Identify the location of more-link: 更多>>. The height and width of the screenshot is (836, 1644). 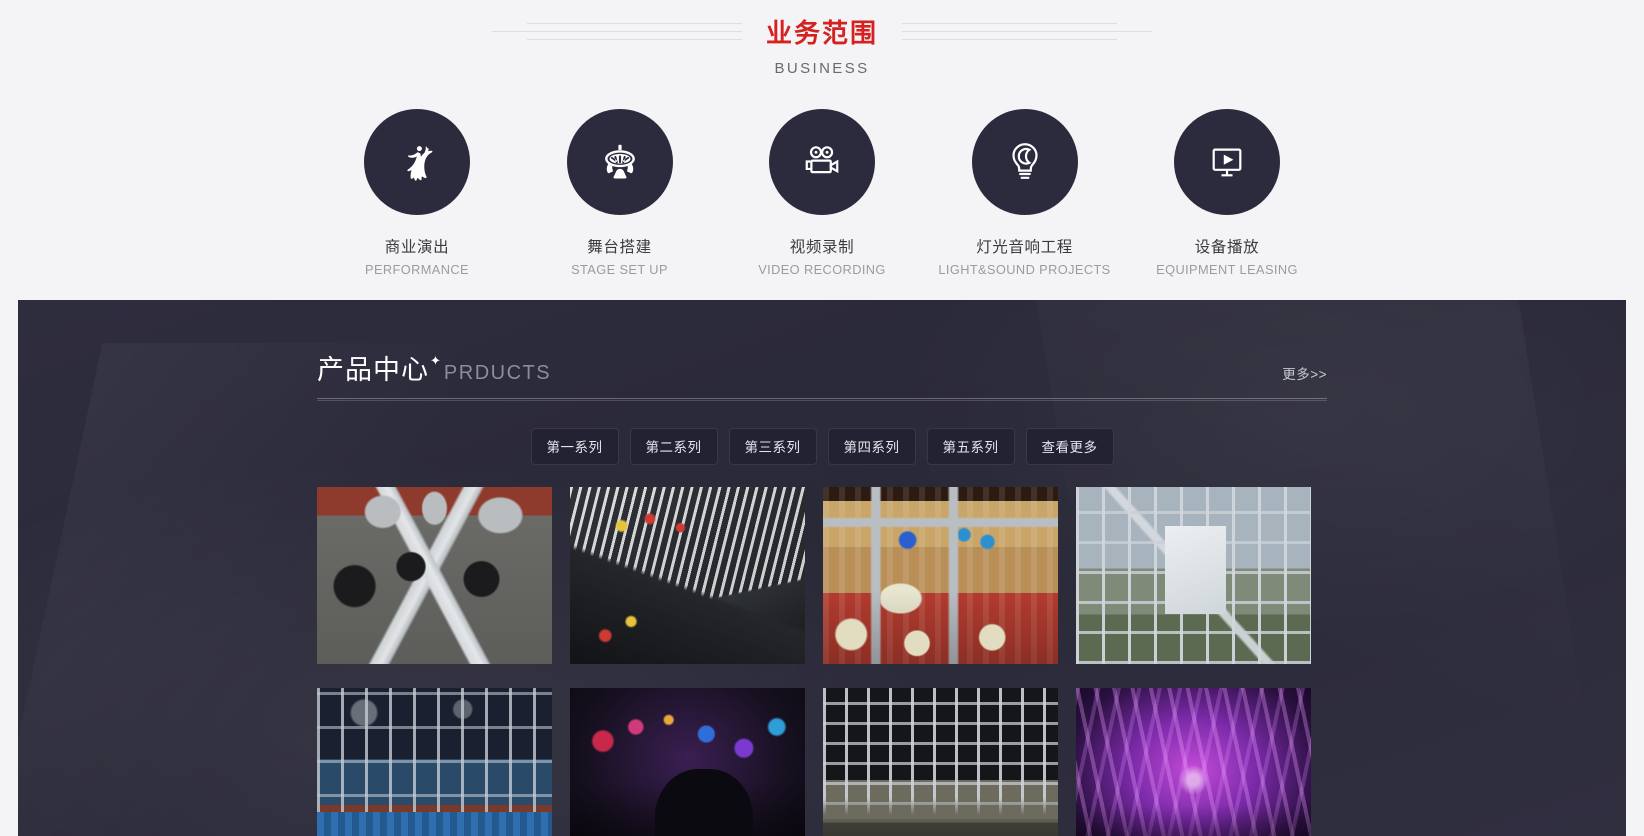
(1304, 375).